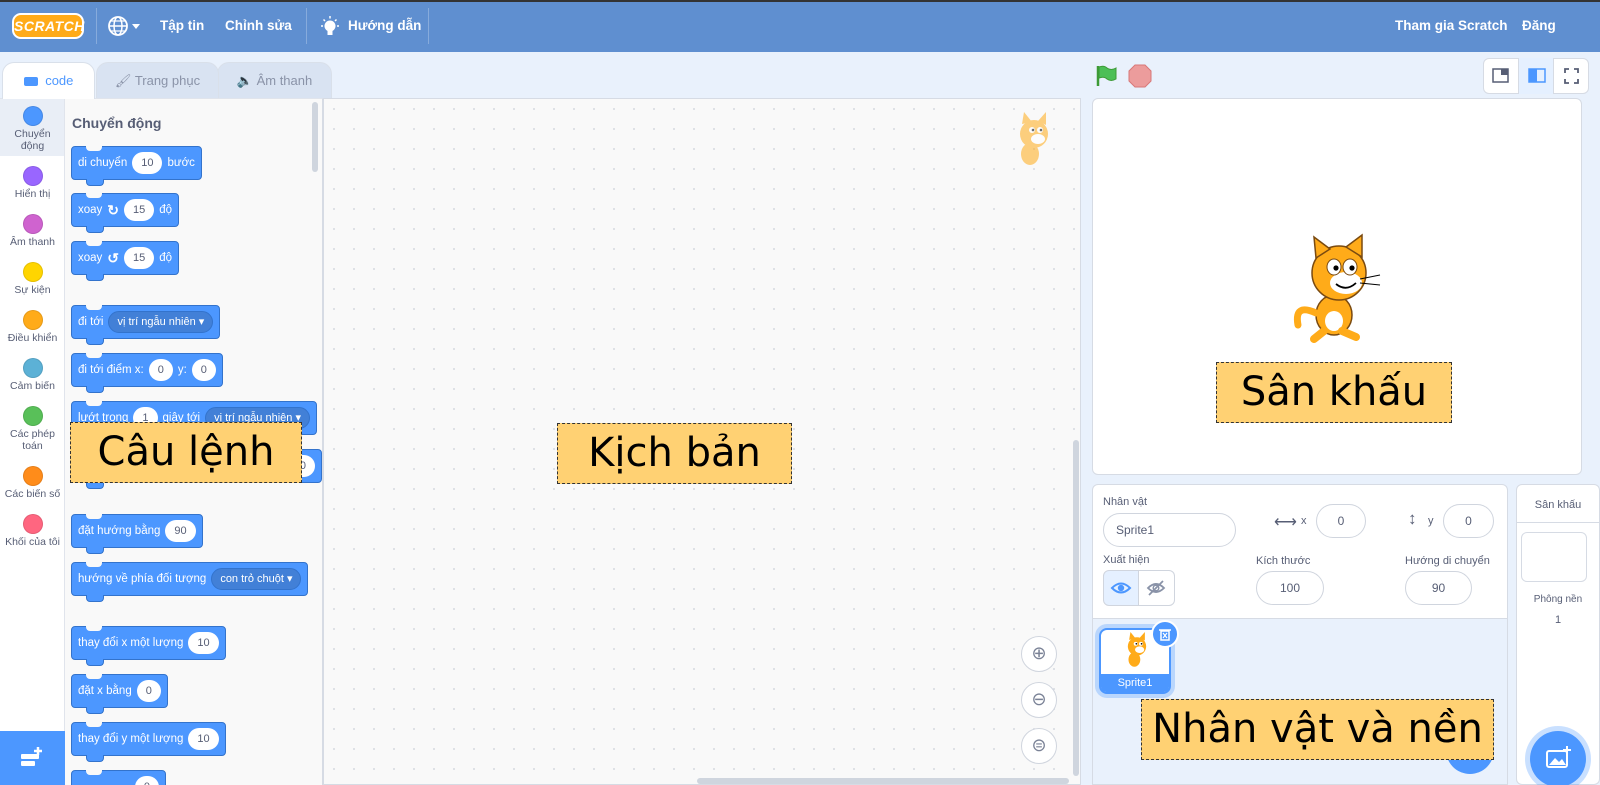 The height and width of the screenshot is (785, 1600). I want to click on stop-icon, so click(1140, 76).